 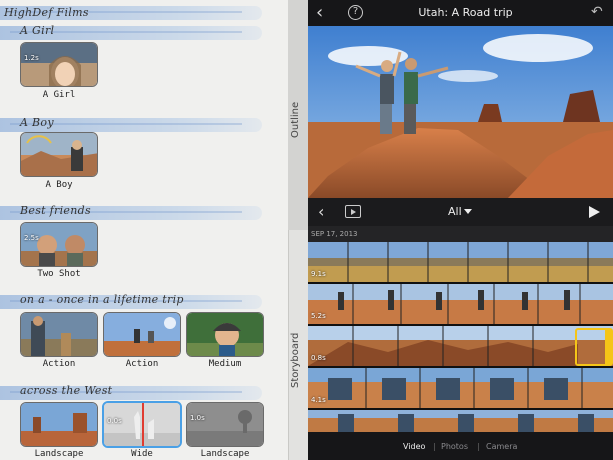 I want to click on clip-placeholder-image, so click(x=225, y=424).